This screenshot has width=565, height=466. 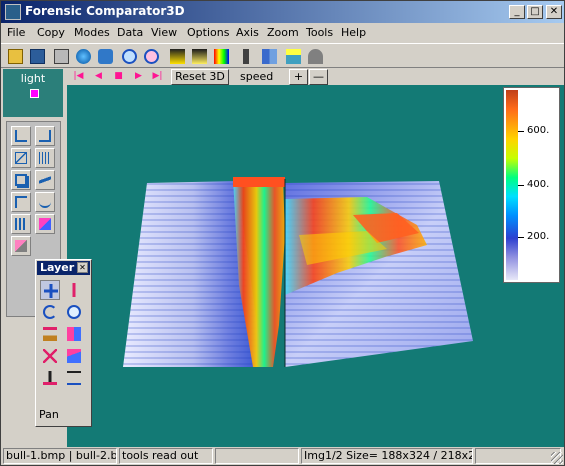 I want to click on anchor-button, so click(x=50, y=378).